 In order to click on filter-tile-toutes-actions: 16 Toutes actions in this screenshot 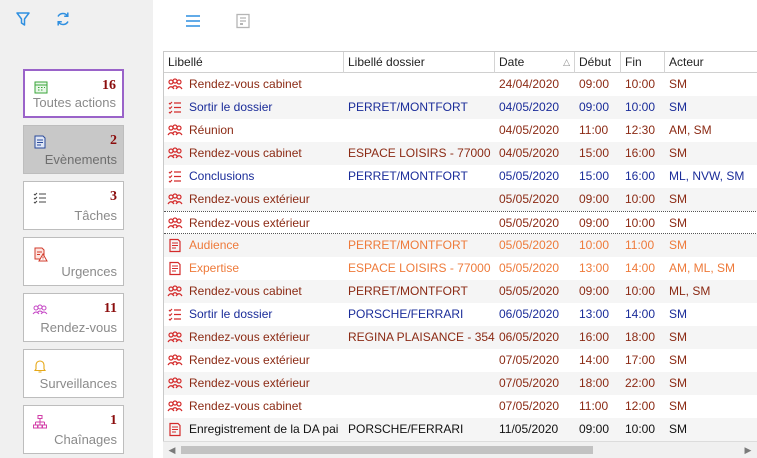, I will do `click(73, 93)`.